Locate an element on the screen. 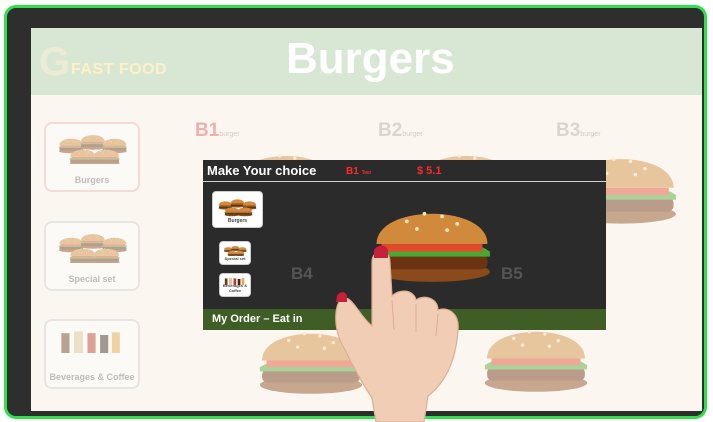 The image size is (713, 422). hand-icon is located at coordinates (397, 333).